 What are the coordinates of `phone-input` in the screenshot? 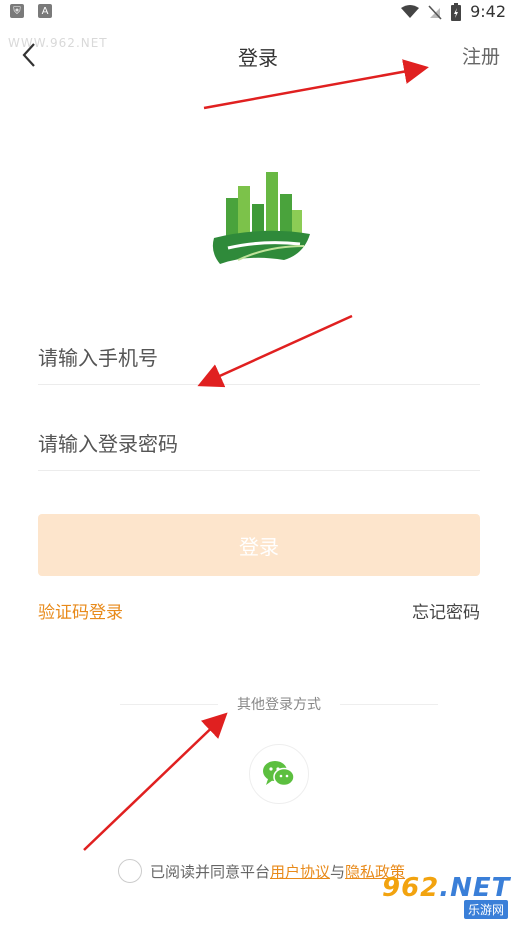 It's located at (259, 358).